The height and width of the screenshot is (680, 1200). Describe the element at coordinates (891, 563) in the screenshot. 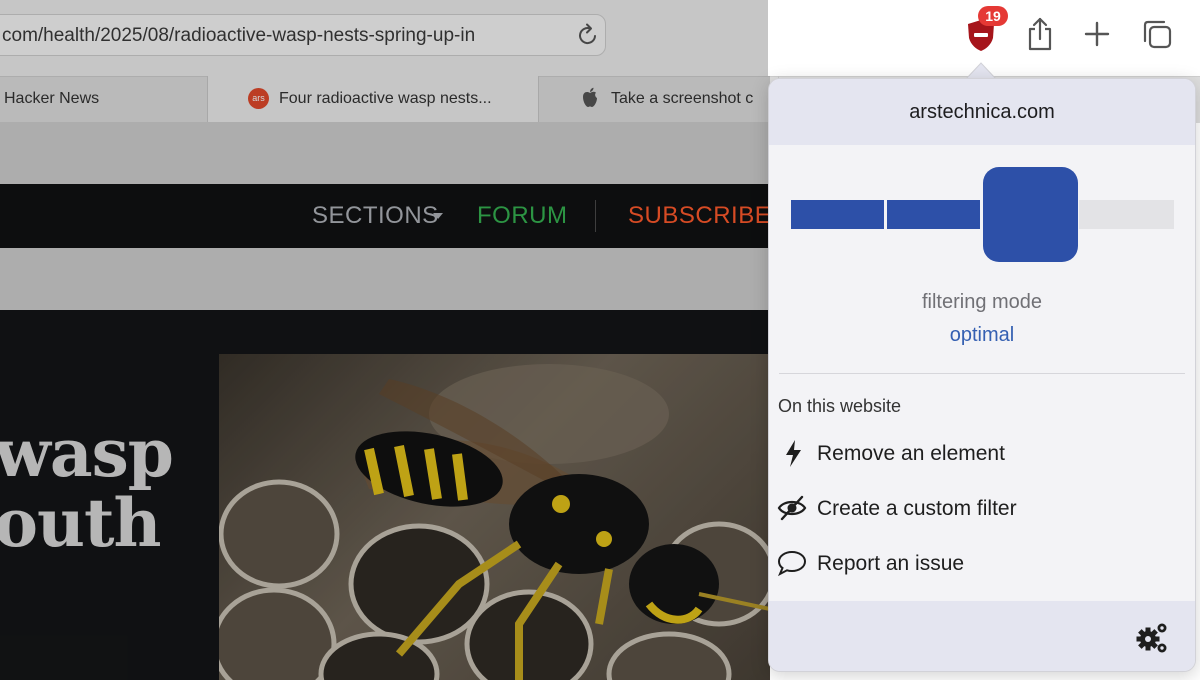

I see `action-label: Report an issue` at that location.